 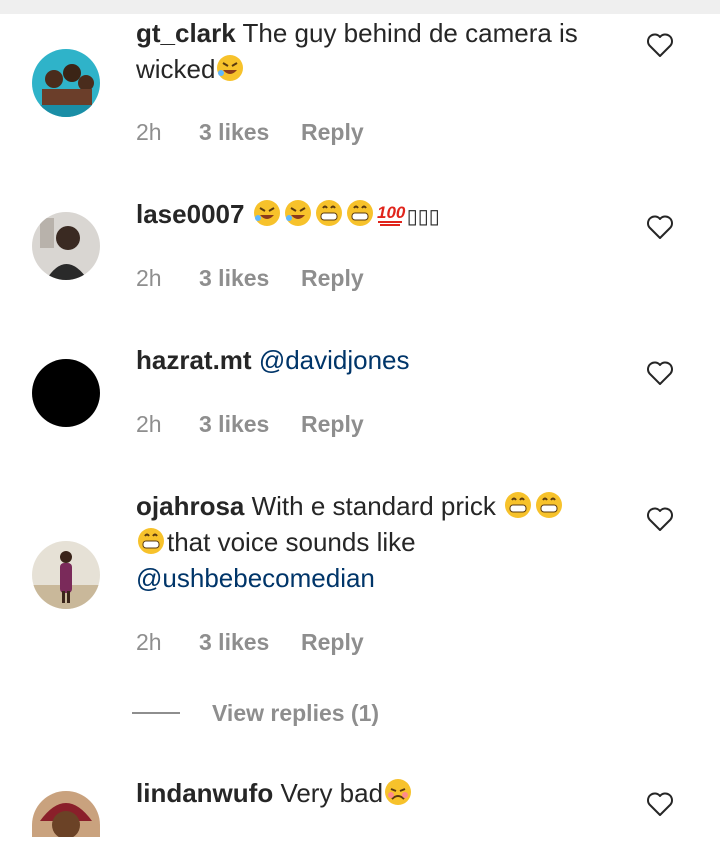 I want to click on username: gt_clark, so click(x=186, y=33).